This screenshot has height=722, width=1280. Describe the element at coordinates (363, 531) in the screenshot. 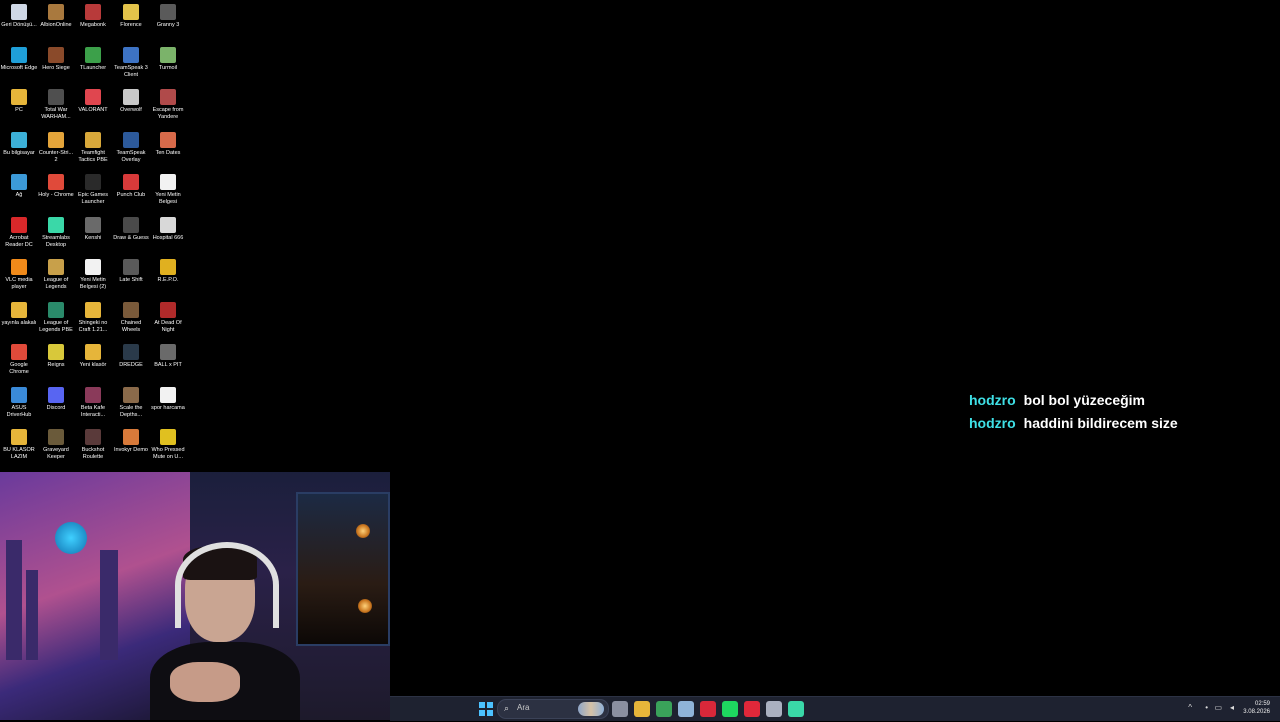

I see `shelf-lamp` at that location.